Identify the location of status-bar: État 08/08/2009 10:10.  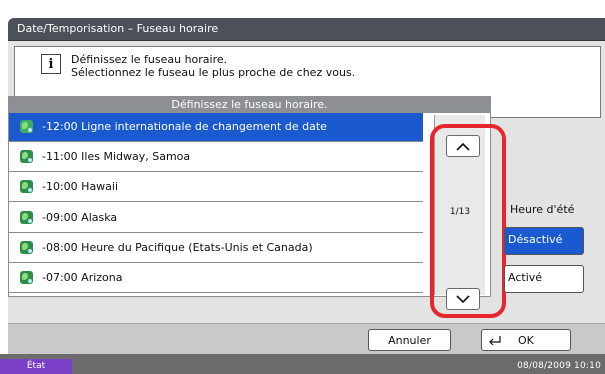
(302, 364).